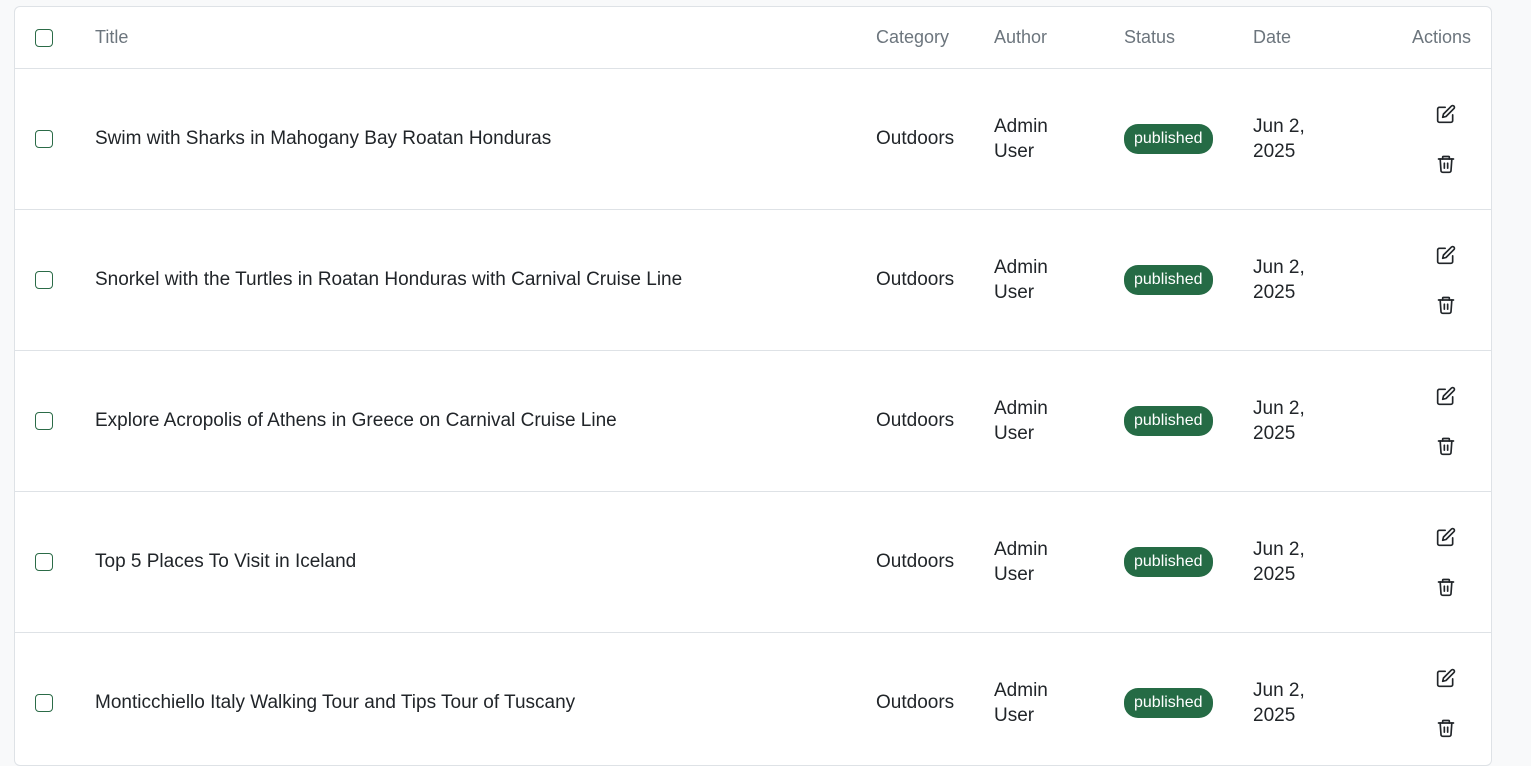 The height and width of the screenshot is (766, 1531). What do you see at coordinates (1188, 37) in the screenshot?
I see `header-status: Status` at bounding box center [1188, 37].